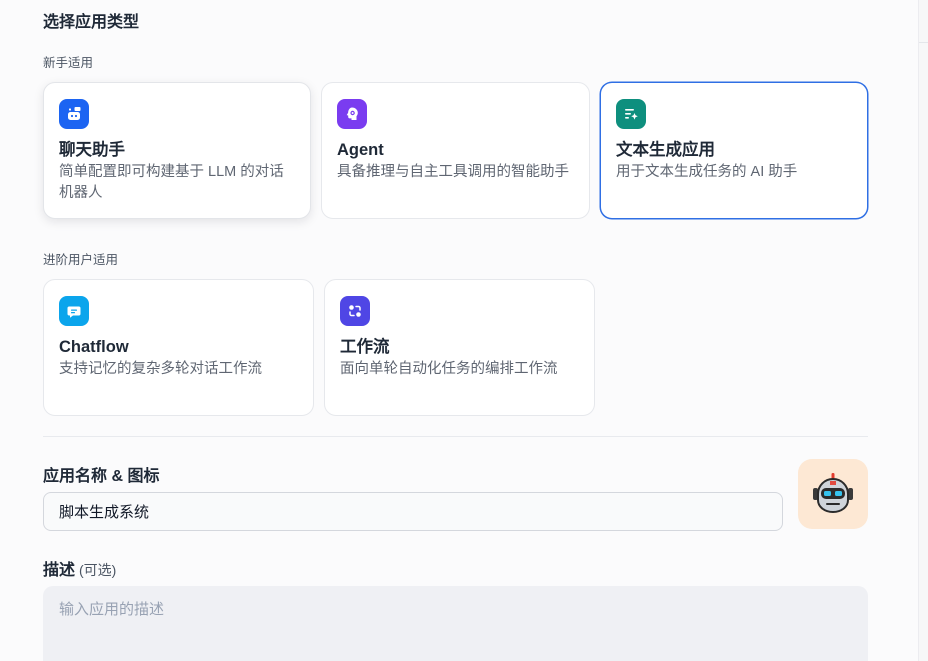 The height and width of the screenshot is (661, 928). Describe the element at coordinates (413, 511) in the screenshot. I see `app-name-input` at that location.